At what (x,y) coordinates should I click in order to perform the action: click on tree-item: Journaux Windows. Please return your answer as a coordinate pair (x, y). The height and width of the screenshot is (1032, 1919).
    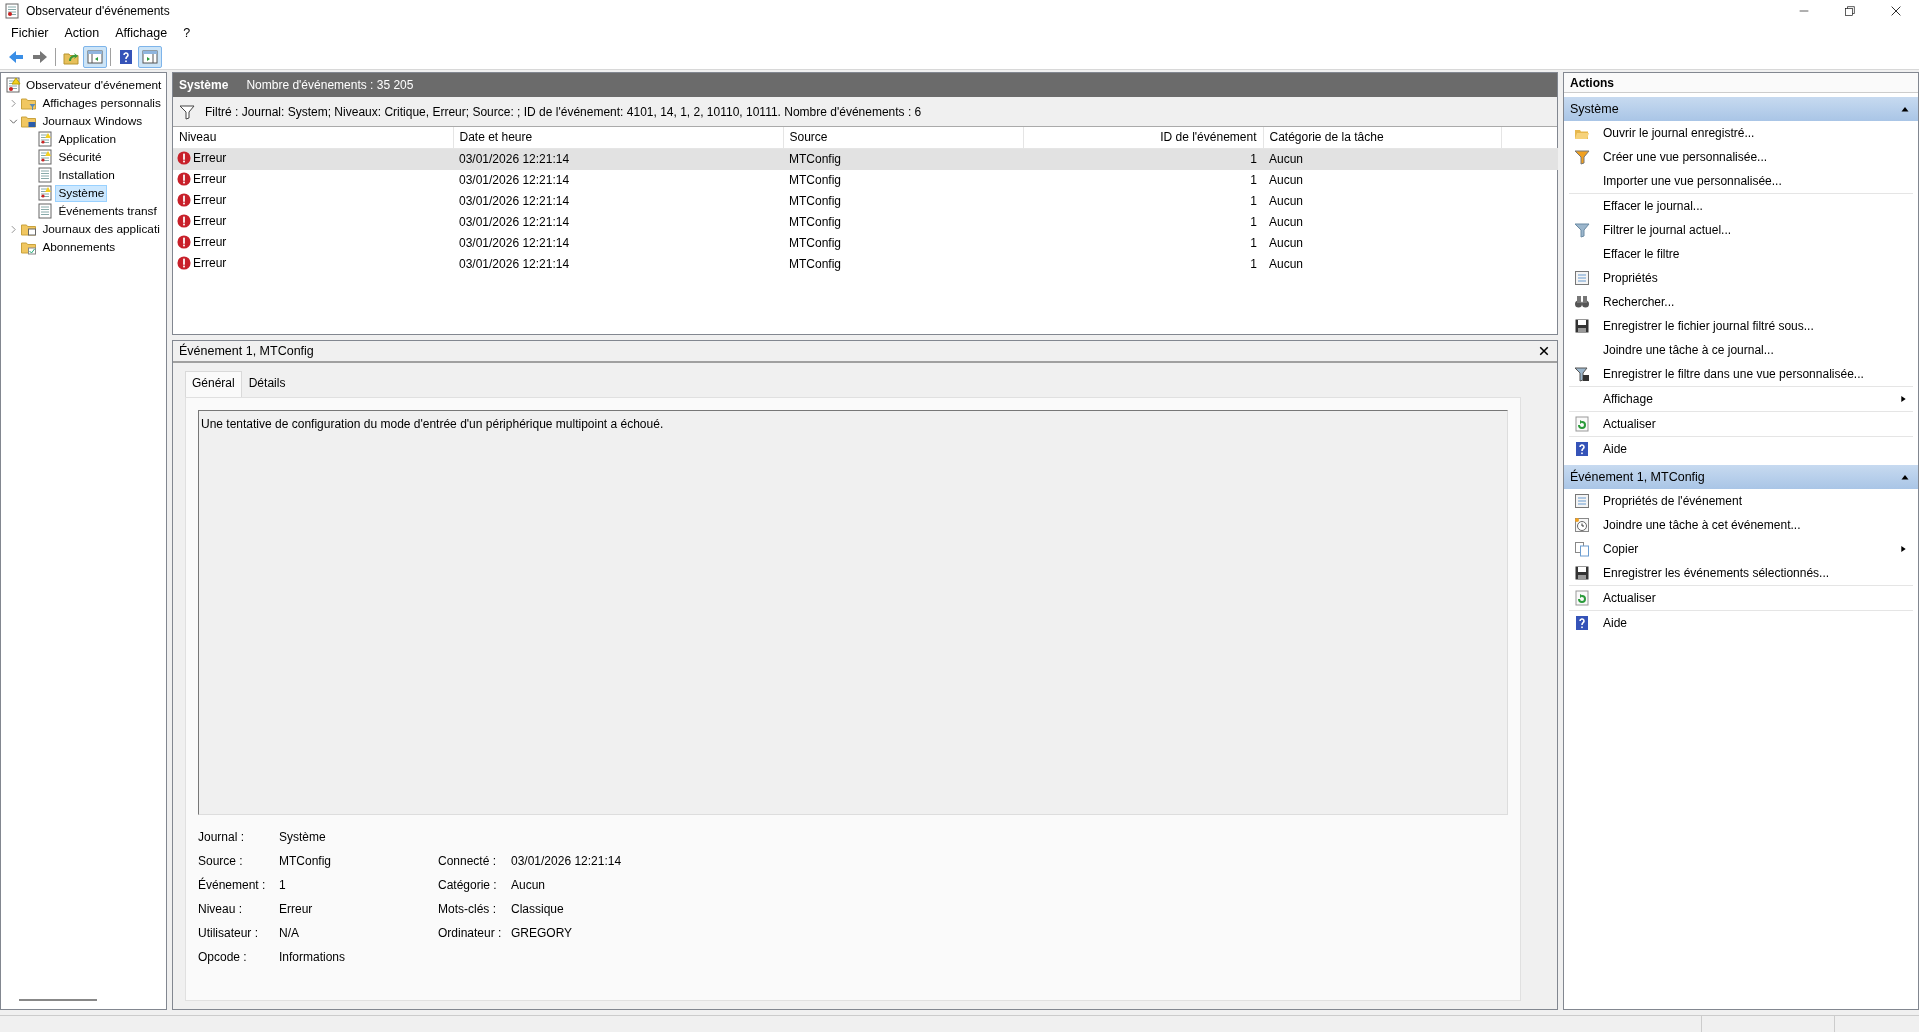
    Looking at the image, I should click on (92, 121).